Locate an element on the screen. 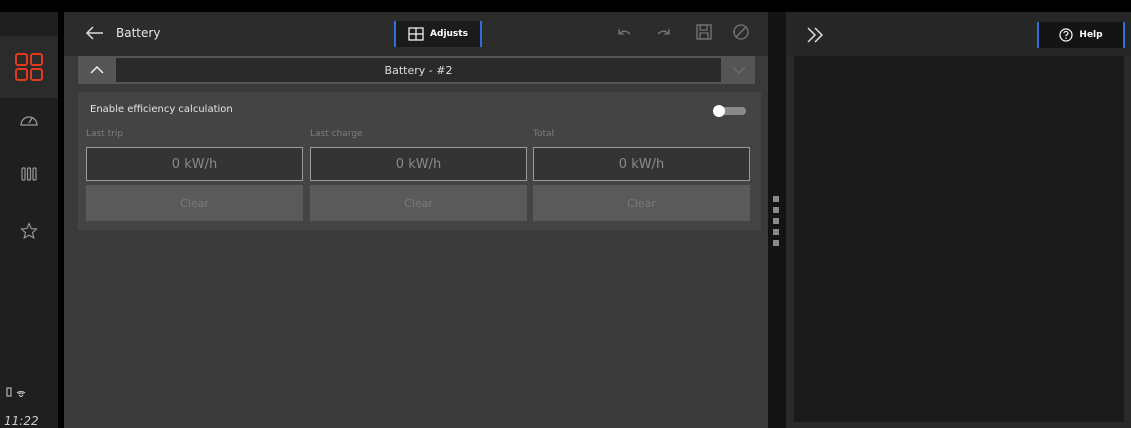 The height and width of the screenshot is (428, 1131). star-icon is located at coordinates (29, 231).